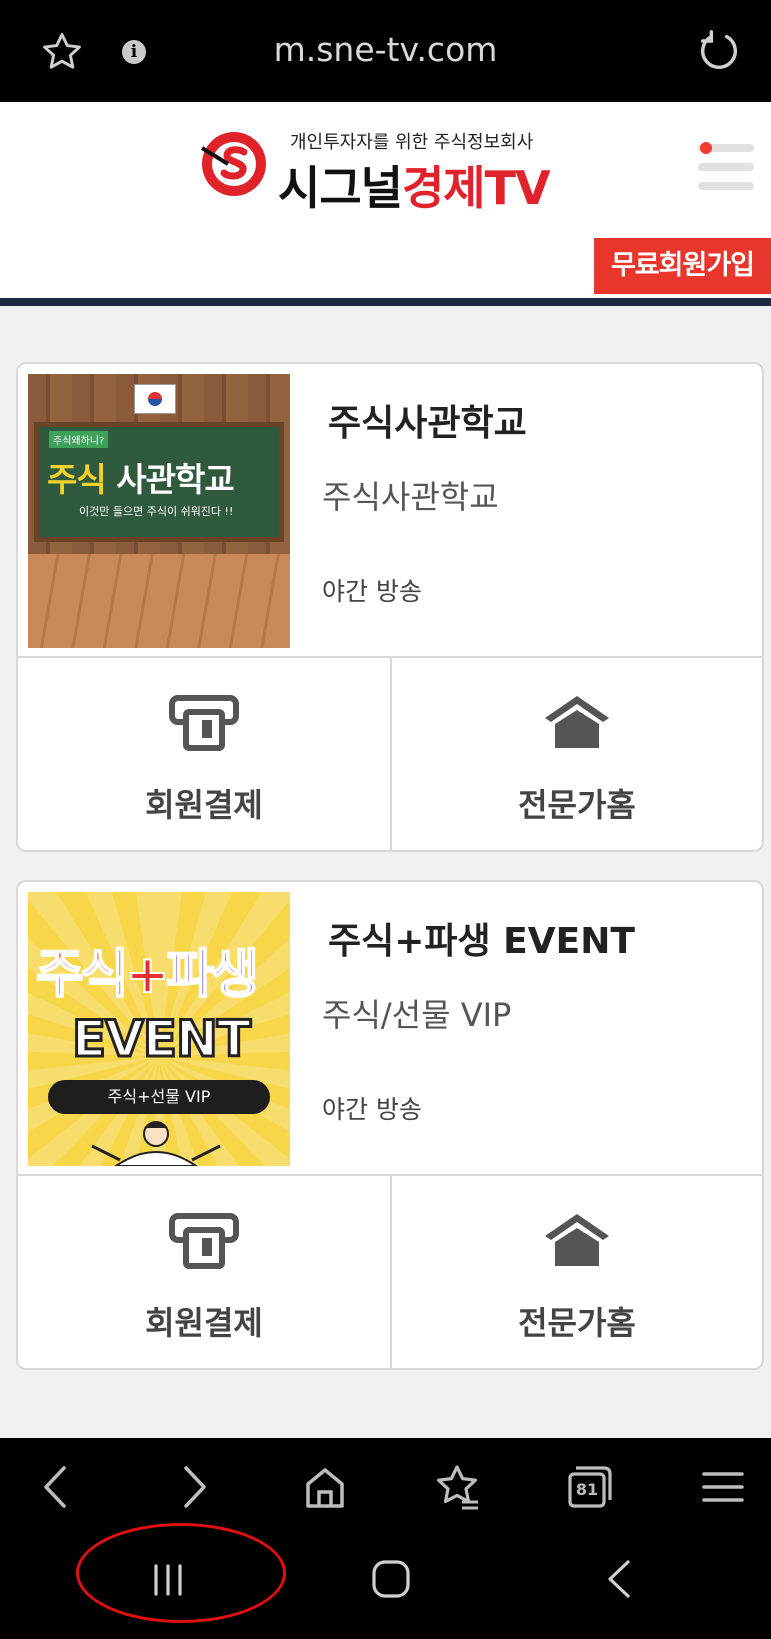 The height and width of the screenshot is (1639, 771). Describe the element at coordinates (587, 1489) in the screenshot. I see `tab-count: 81` at that location.